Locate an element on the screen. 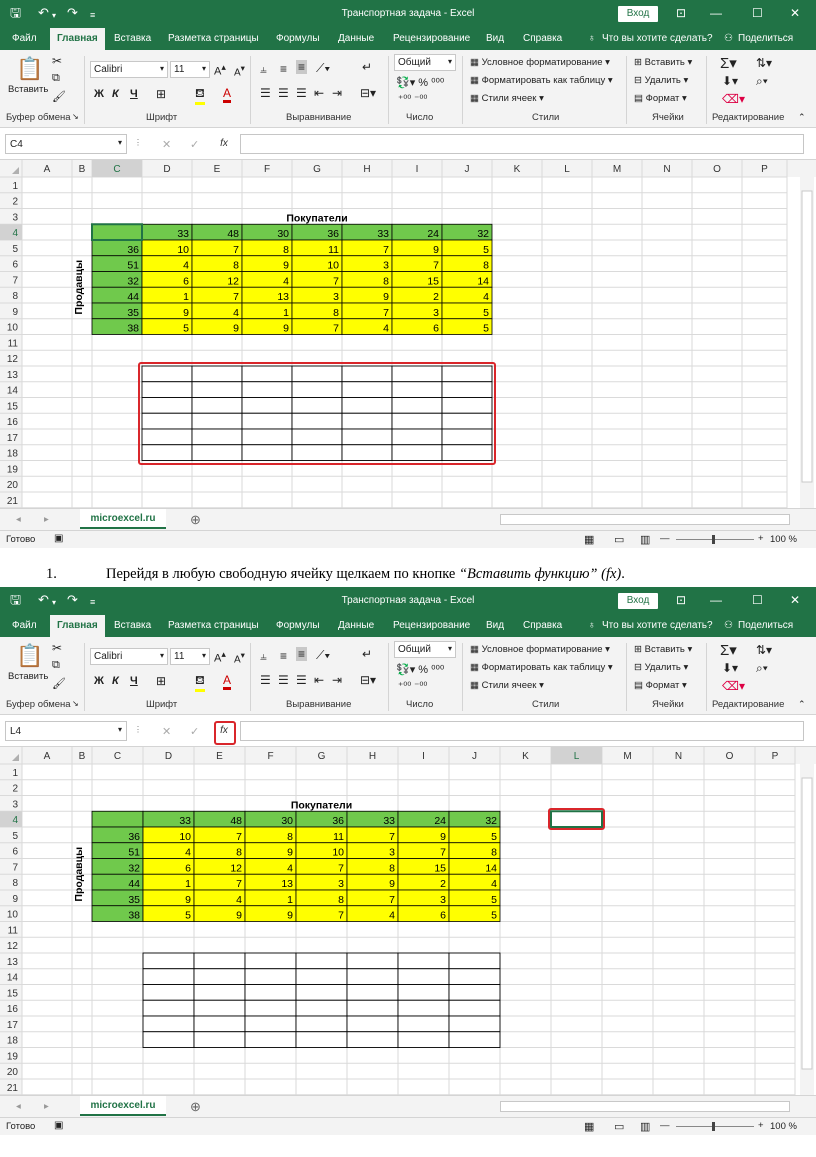 The width and height of the screenshot is (816, 1157). column-header: M is located at coordinates (627, 756).